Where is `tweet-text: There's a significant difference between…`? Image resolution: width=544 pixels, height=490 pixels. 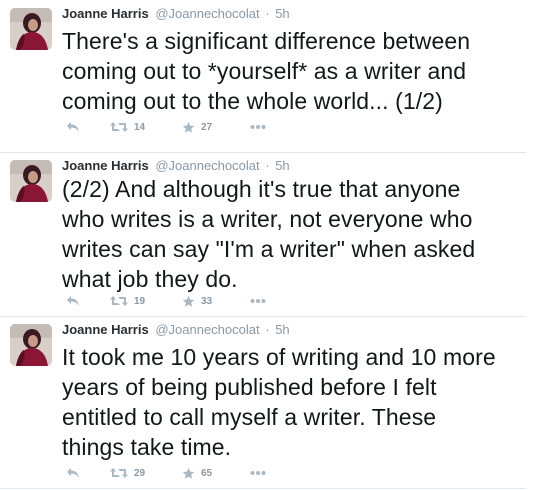 tweet-text: There's a significant difference between… is located at coordinates (266, 71).